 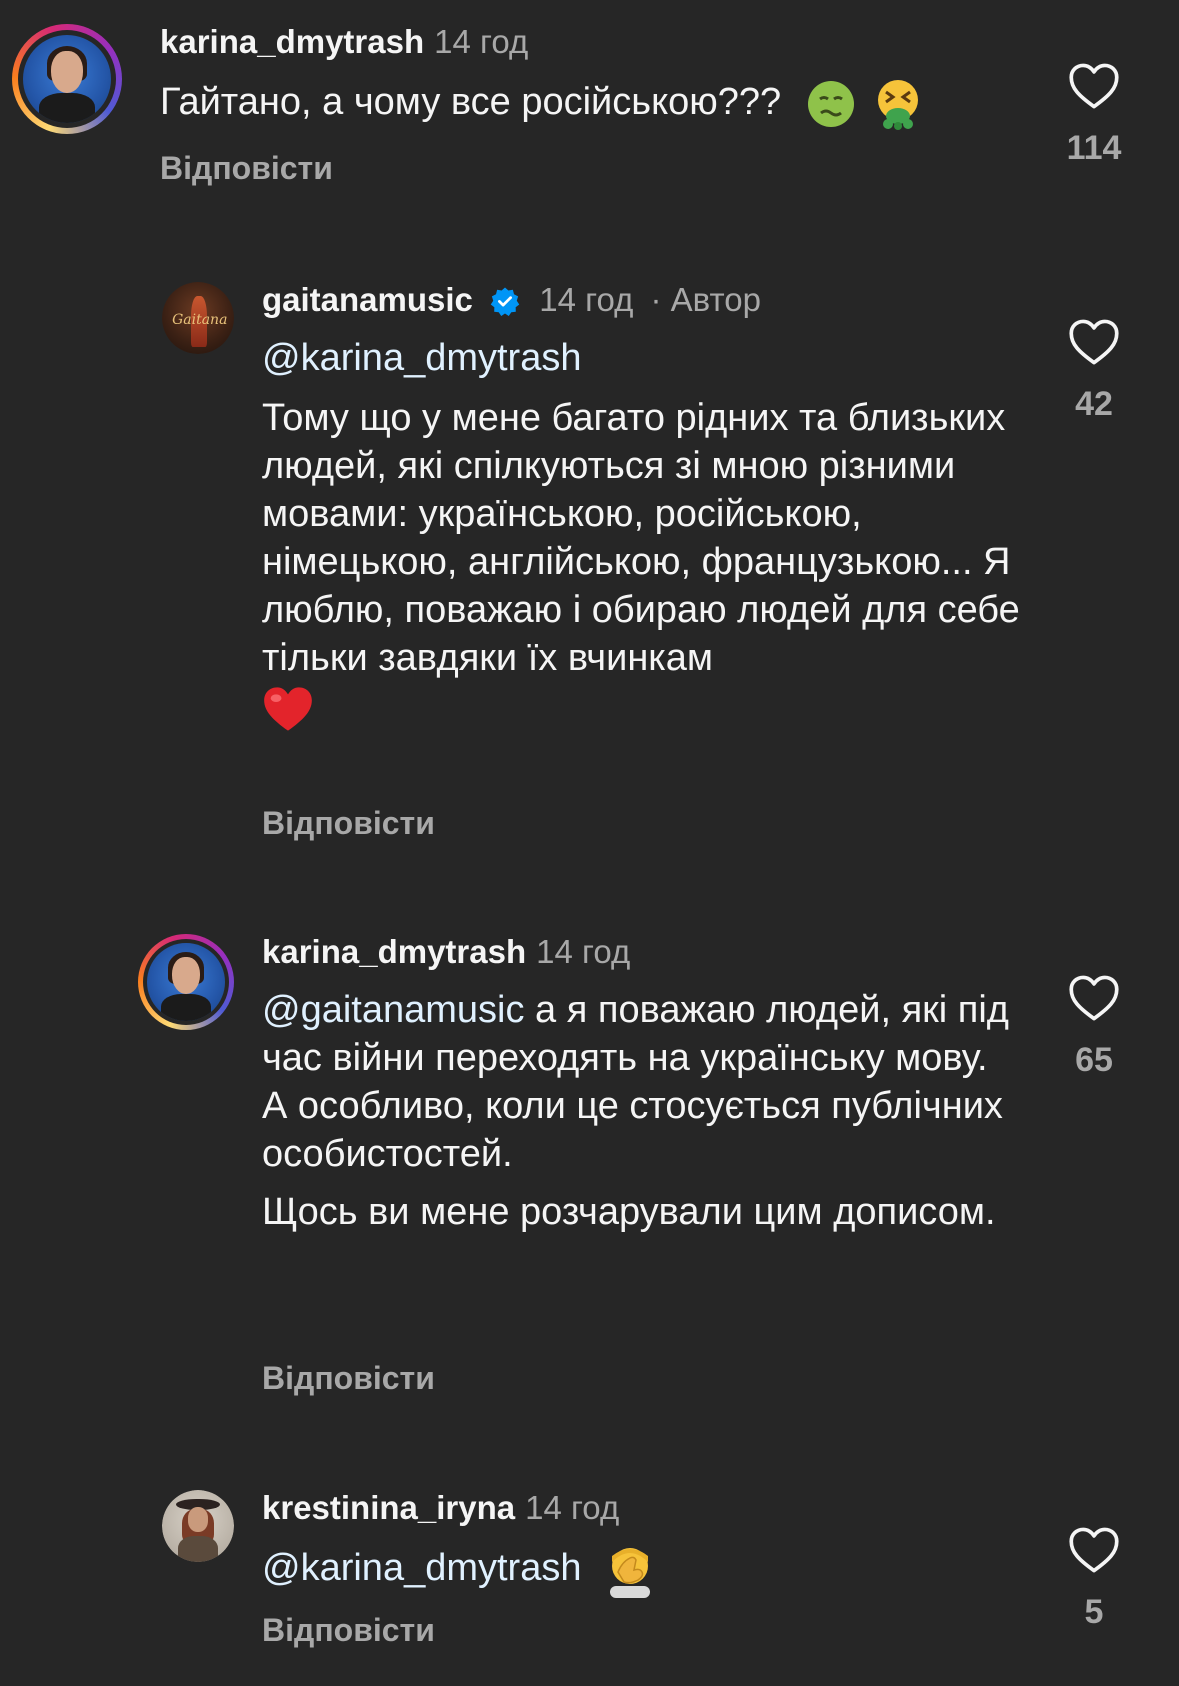 What do you see at coordinates (630, 1573) in the screenshot?
I see `face-palm-icon` at bounding box center [630, 1573].